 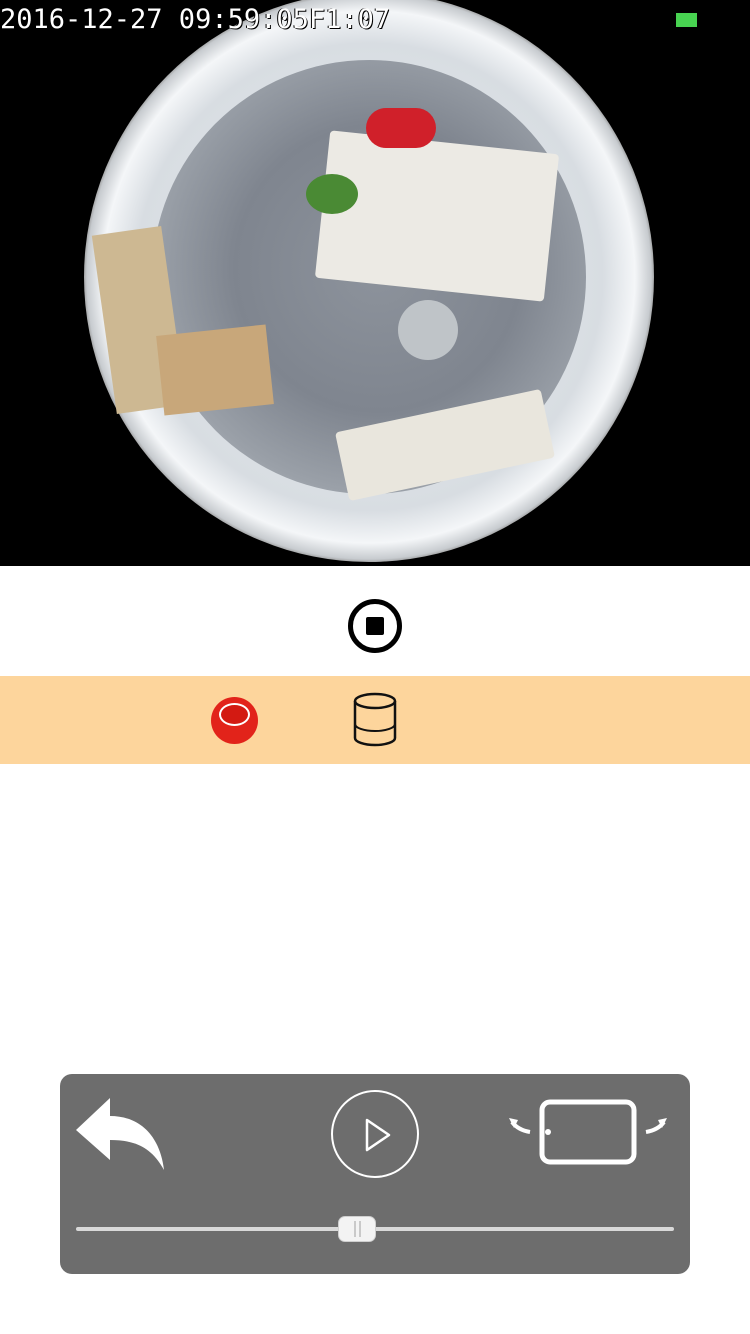 I want to click on person-grey-shirt, so click(x=428, y=330).